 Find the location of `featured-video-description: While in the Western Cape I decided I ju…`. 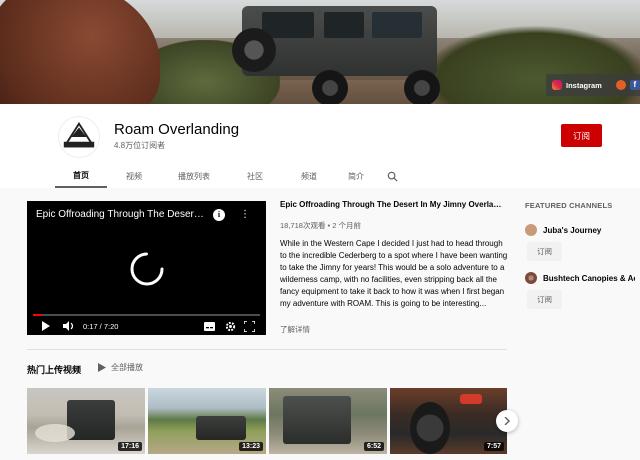

featured-video-description: While in the Western Cape I decided I ju… is located at coordinates (394, 273).